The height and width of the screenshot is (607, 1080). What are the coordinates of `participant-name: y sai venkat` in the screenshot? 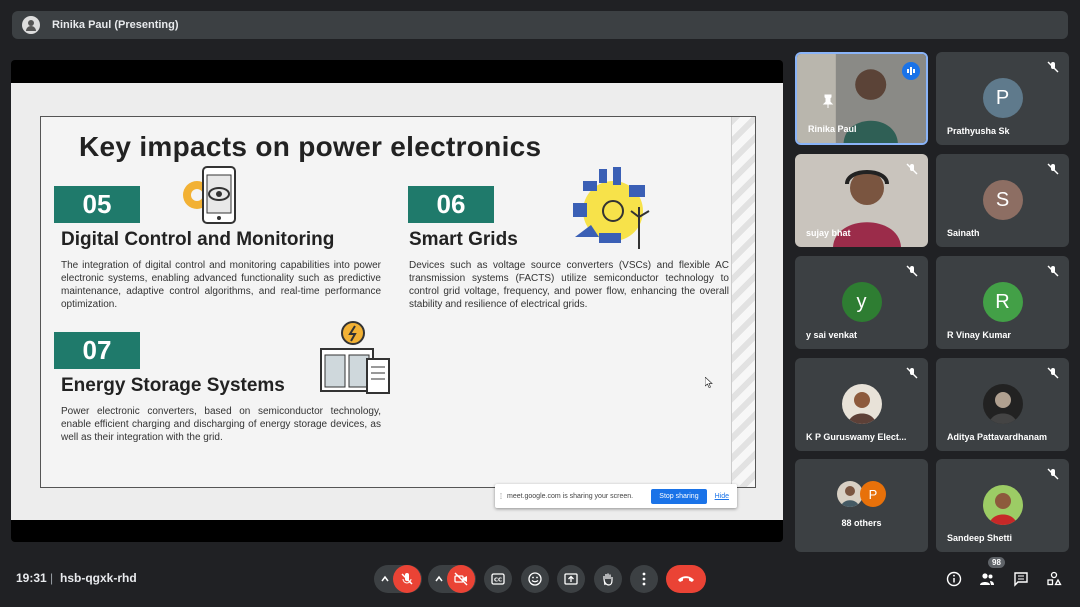 It's located at (832, 335).